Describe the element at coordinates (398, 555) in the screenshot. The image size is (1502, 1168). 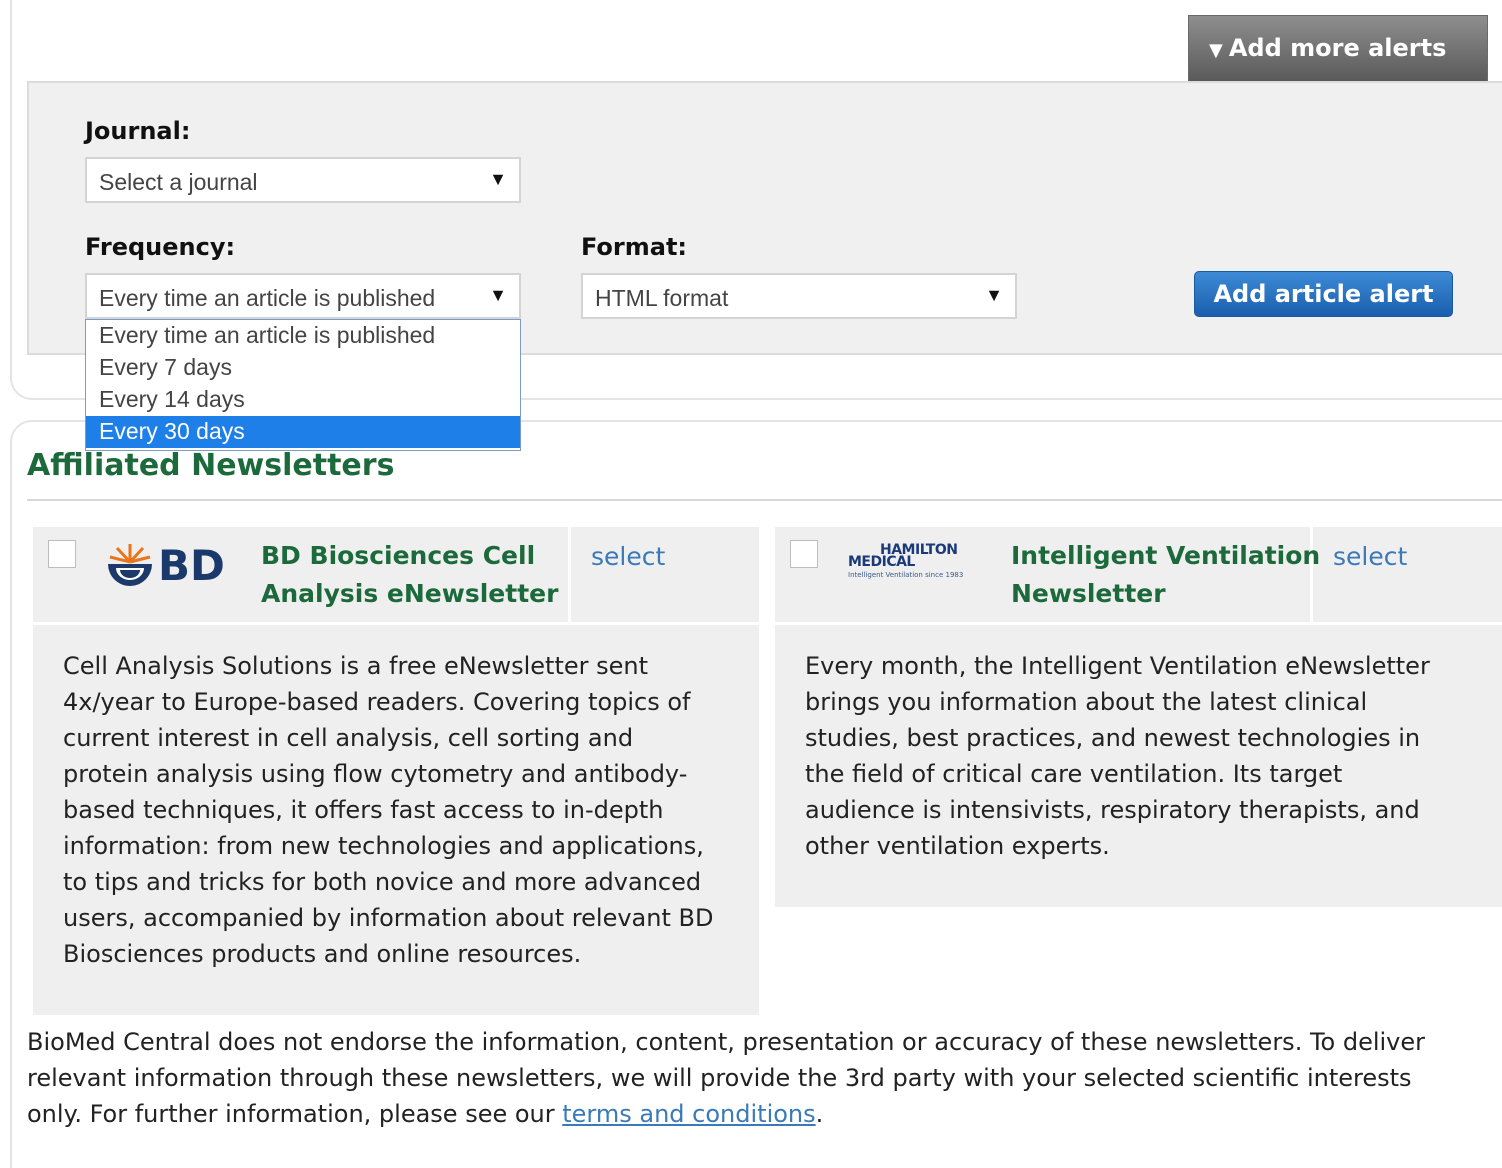
I see `newsletter-title-line: BD Biosciences Cell` at that location.